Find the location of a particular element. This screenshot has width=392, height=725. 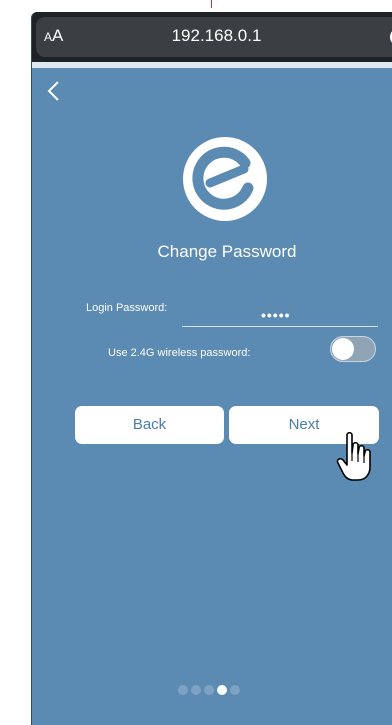

page-indicator is located at coordinates (209, 690).